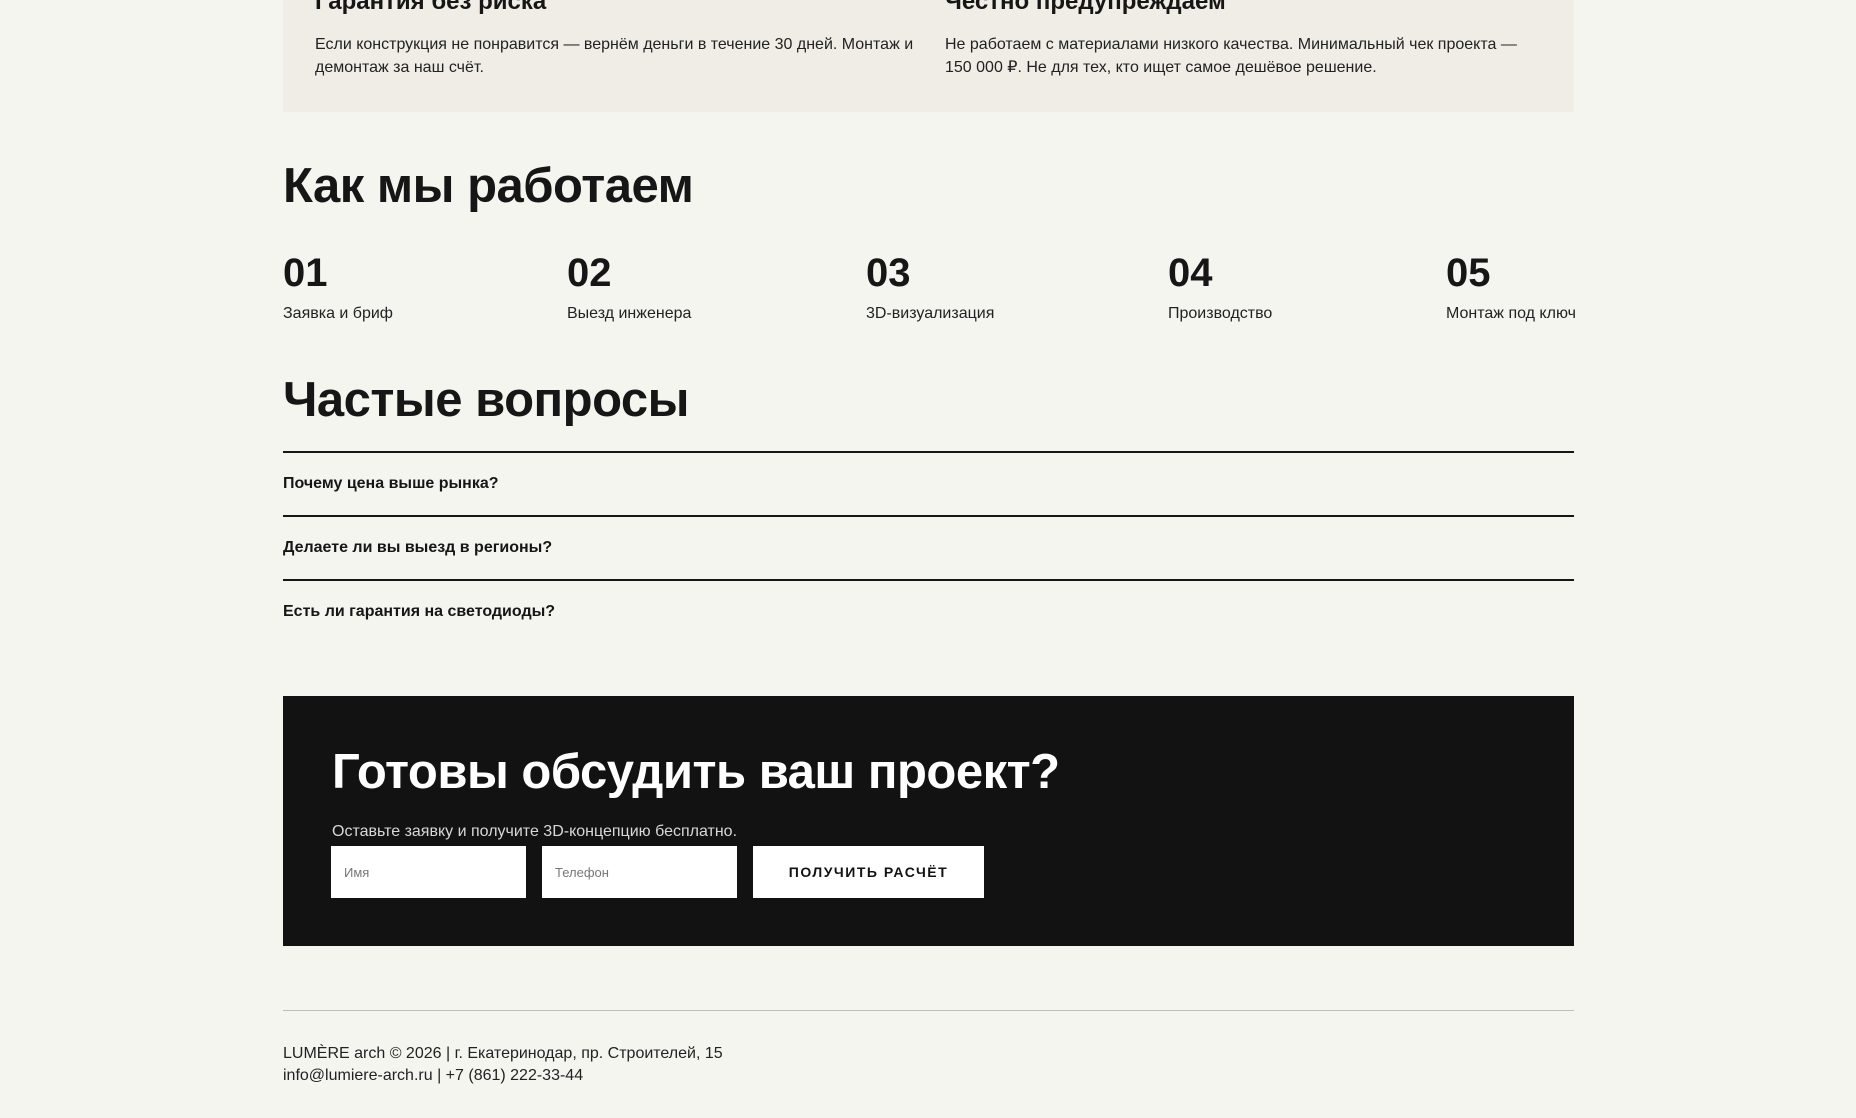  Describe the element at coordinates (338, 313) in the screenshot. I see `step-label: Заявка и бриф` at that location.